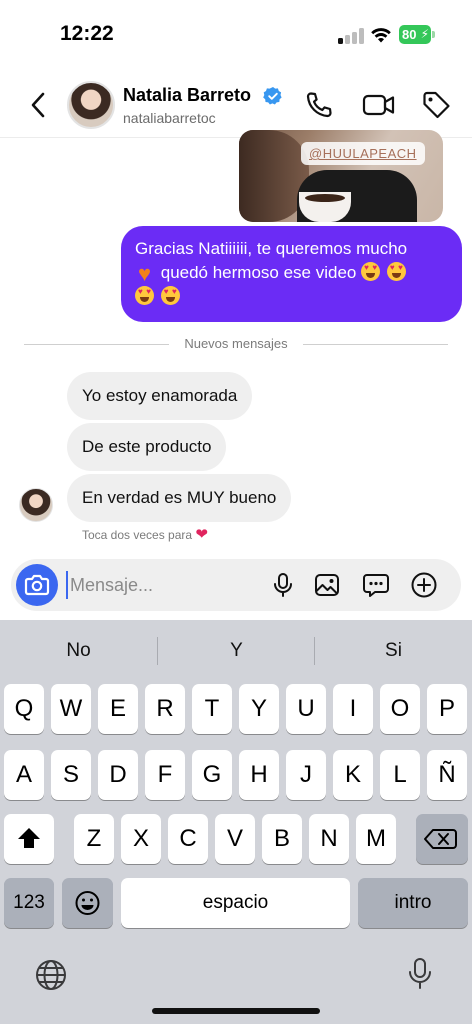  I want to click on video-call-icon, so click(379, 105).